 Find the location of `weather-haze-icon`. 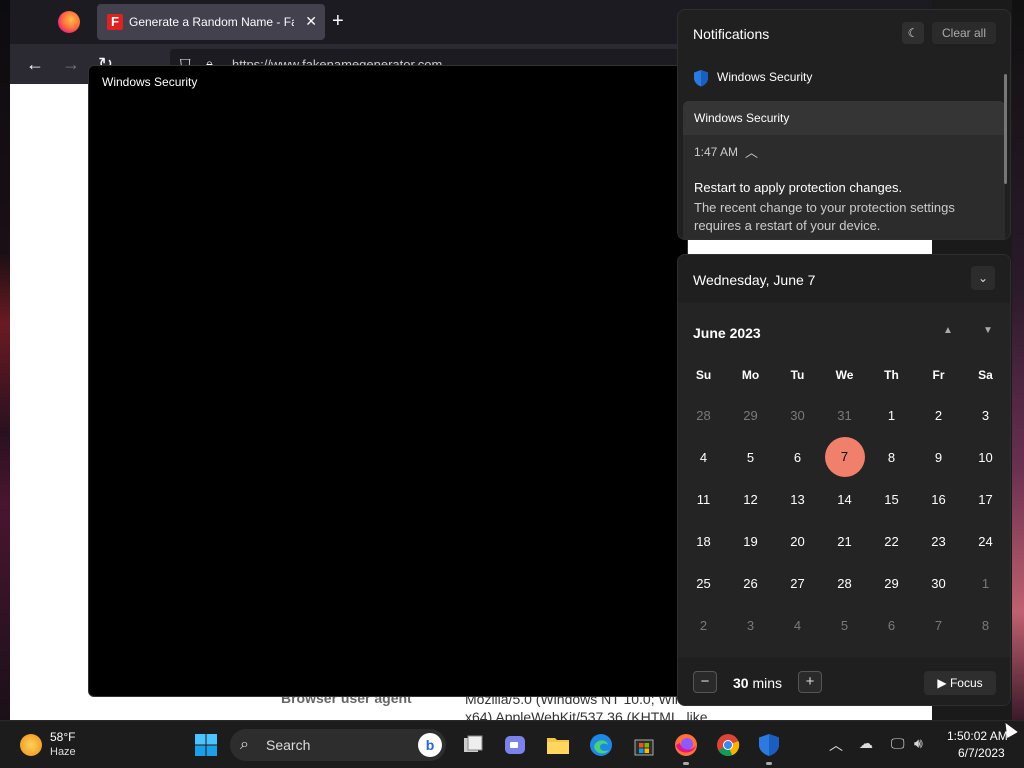

weather-haze-icon is located at coordinates (31, 745).